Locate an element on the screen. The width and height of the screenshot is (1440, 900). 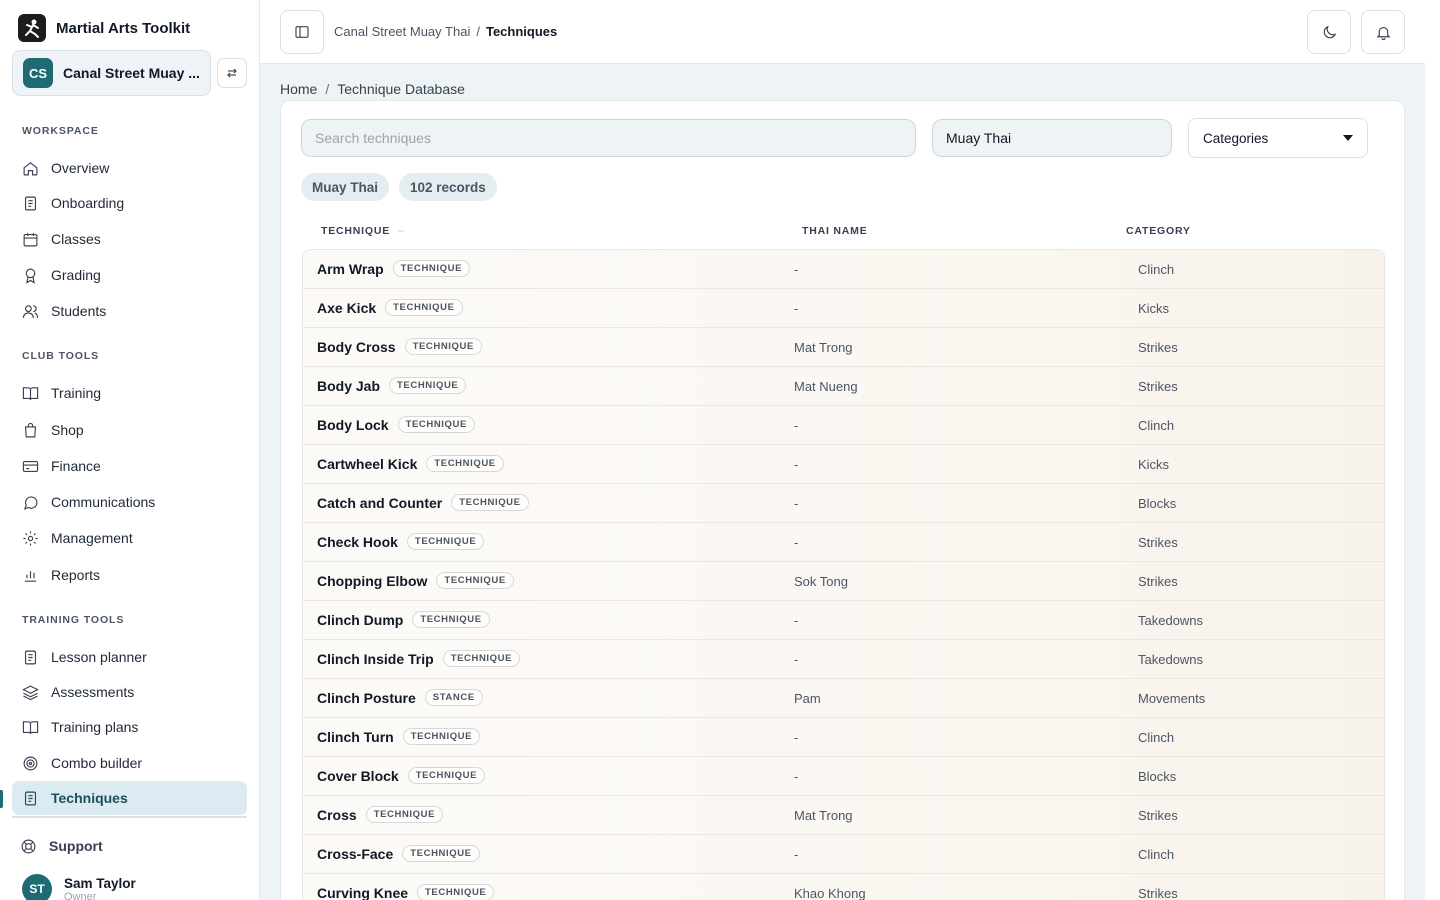
column-header-thai-name: THAI NAME is located at coordinates (835, 231).